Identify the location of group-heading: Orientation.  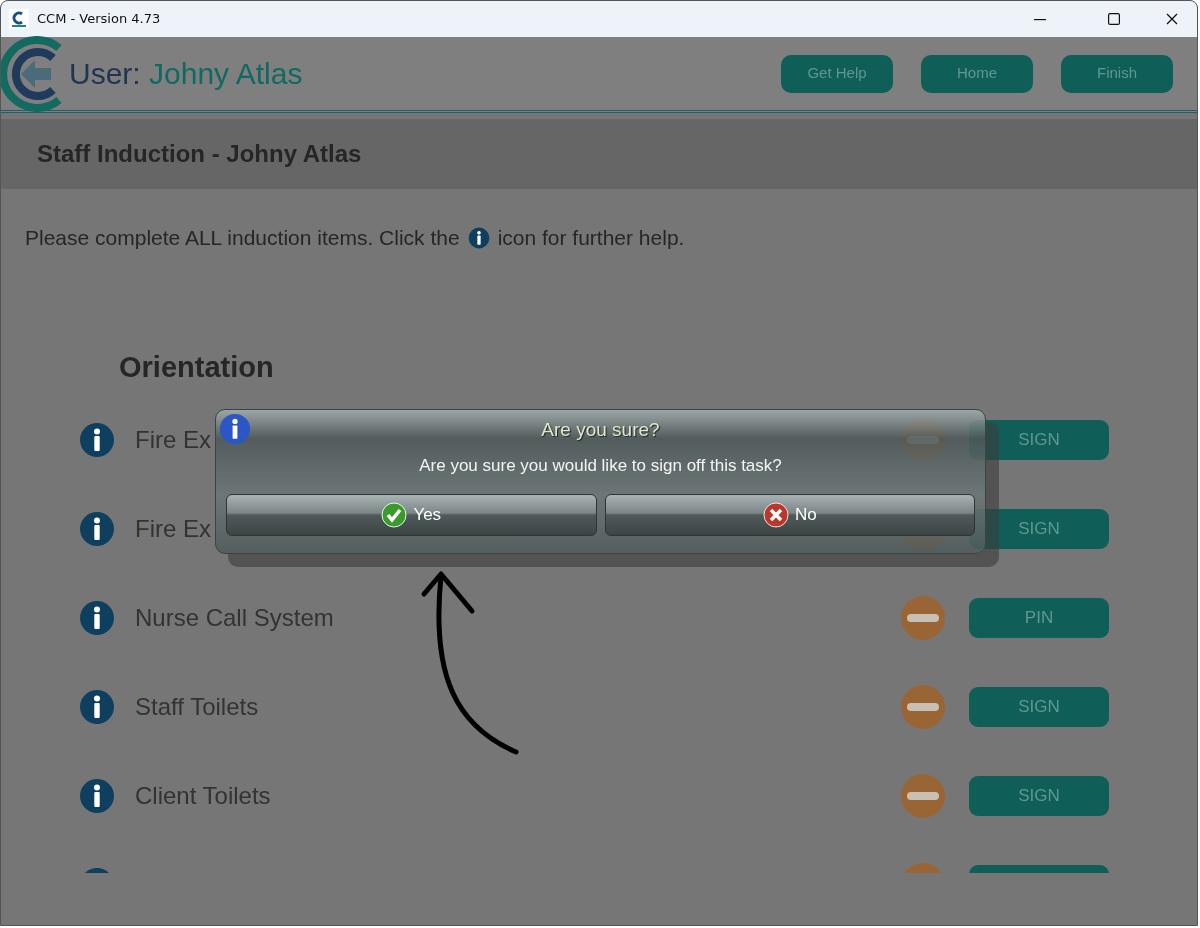
(197, 367).